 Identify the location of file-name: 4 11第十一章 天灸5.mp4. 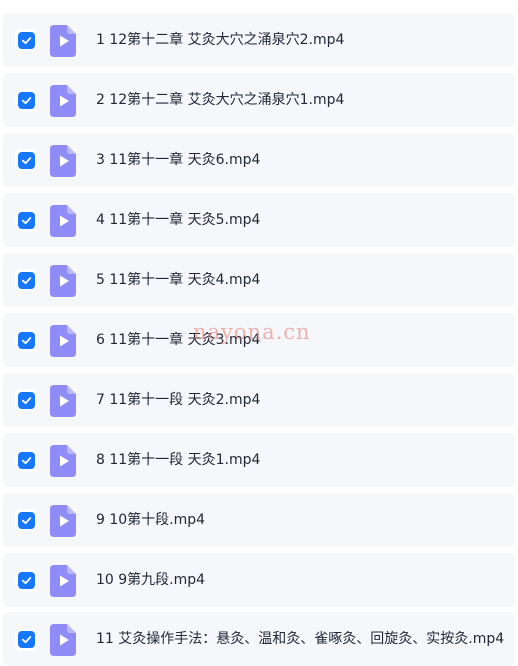
(178, 220).